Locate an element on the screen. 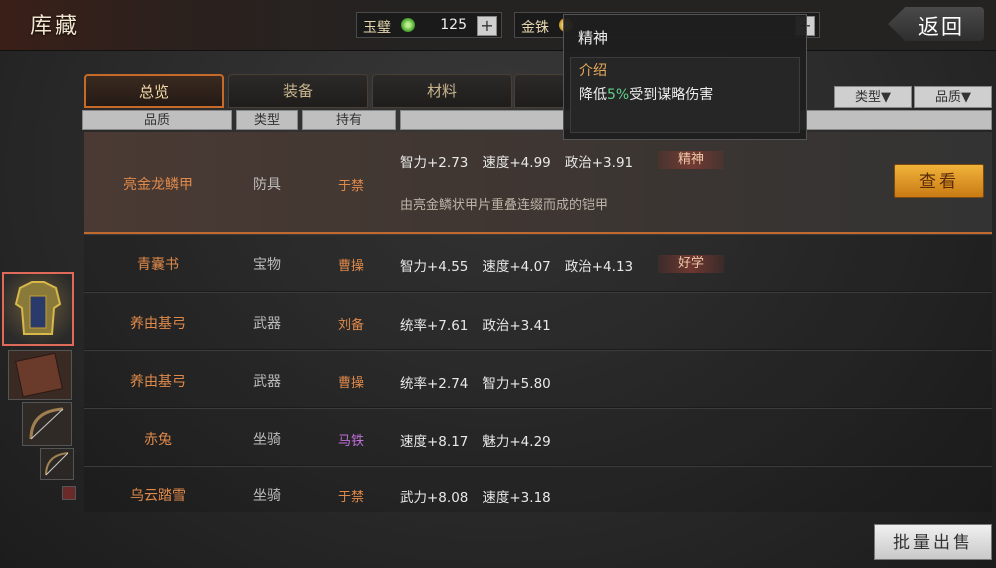 This screenshot has width=996, height=568. item-thumbnail-tiny is located at coordinates (69, 493).